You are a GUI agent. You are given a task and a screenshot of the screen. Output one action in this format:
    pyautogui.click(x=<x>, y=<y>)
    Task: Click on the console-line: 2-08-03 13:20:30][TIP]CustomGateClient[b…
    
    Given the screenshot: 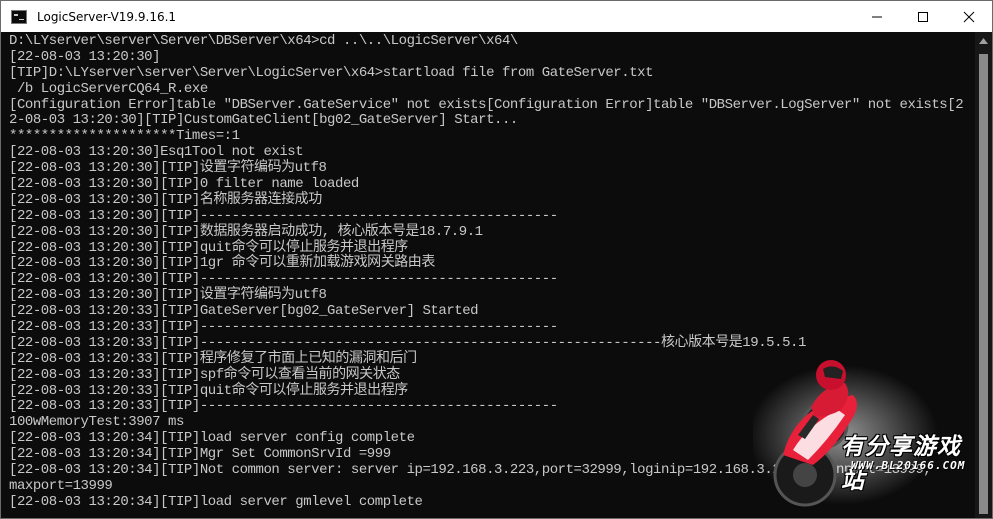 What is the action you would take?
    pyautogui.click(x=263, y=120)
    